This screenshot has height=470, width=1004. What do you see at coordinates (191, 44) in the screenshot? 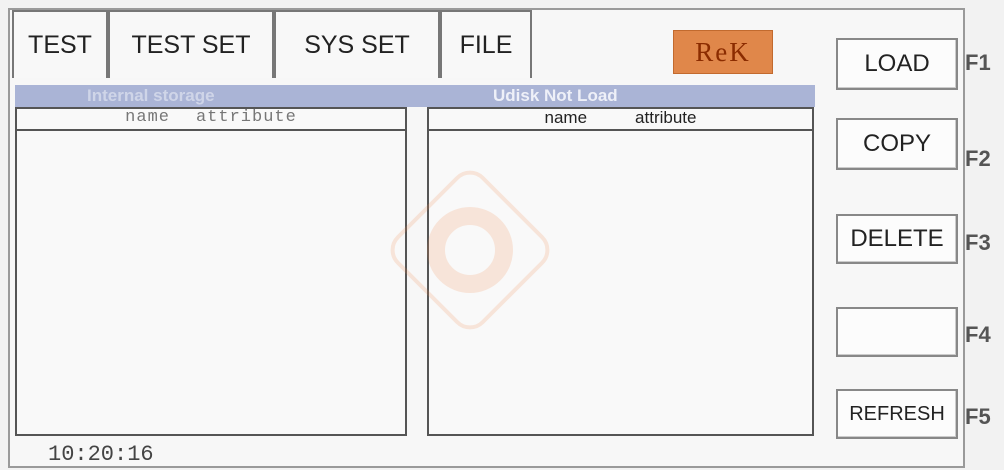
I see `tab-test-set: TEST SET` at bounding box center [191, 44].